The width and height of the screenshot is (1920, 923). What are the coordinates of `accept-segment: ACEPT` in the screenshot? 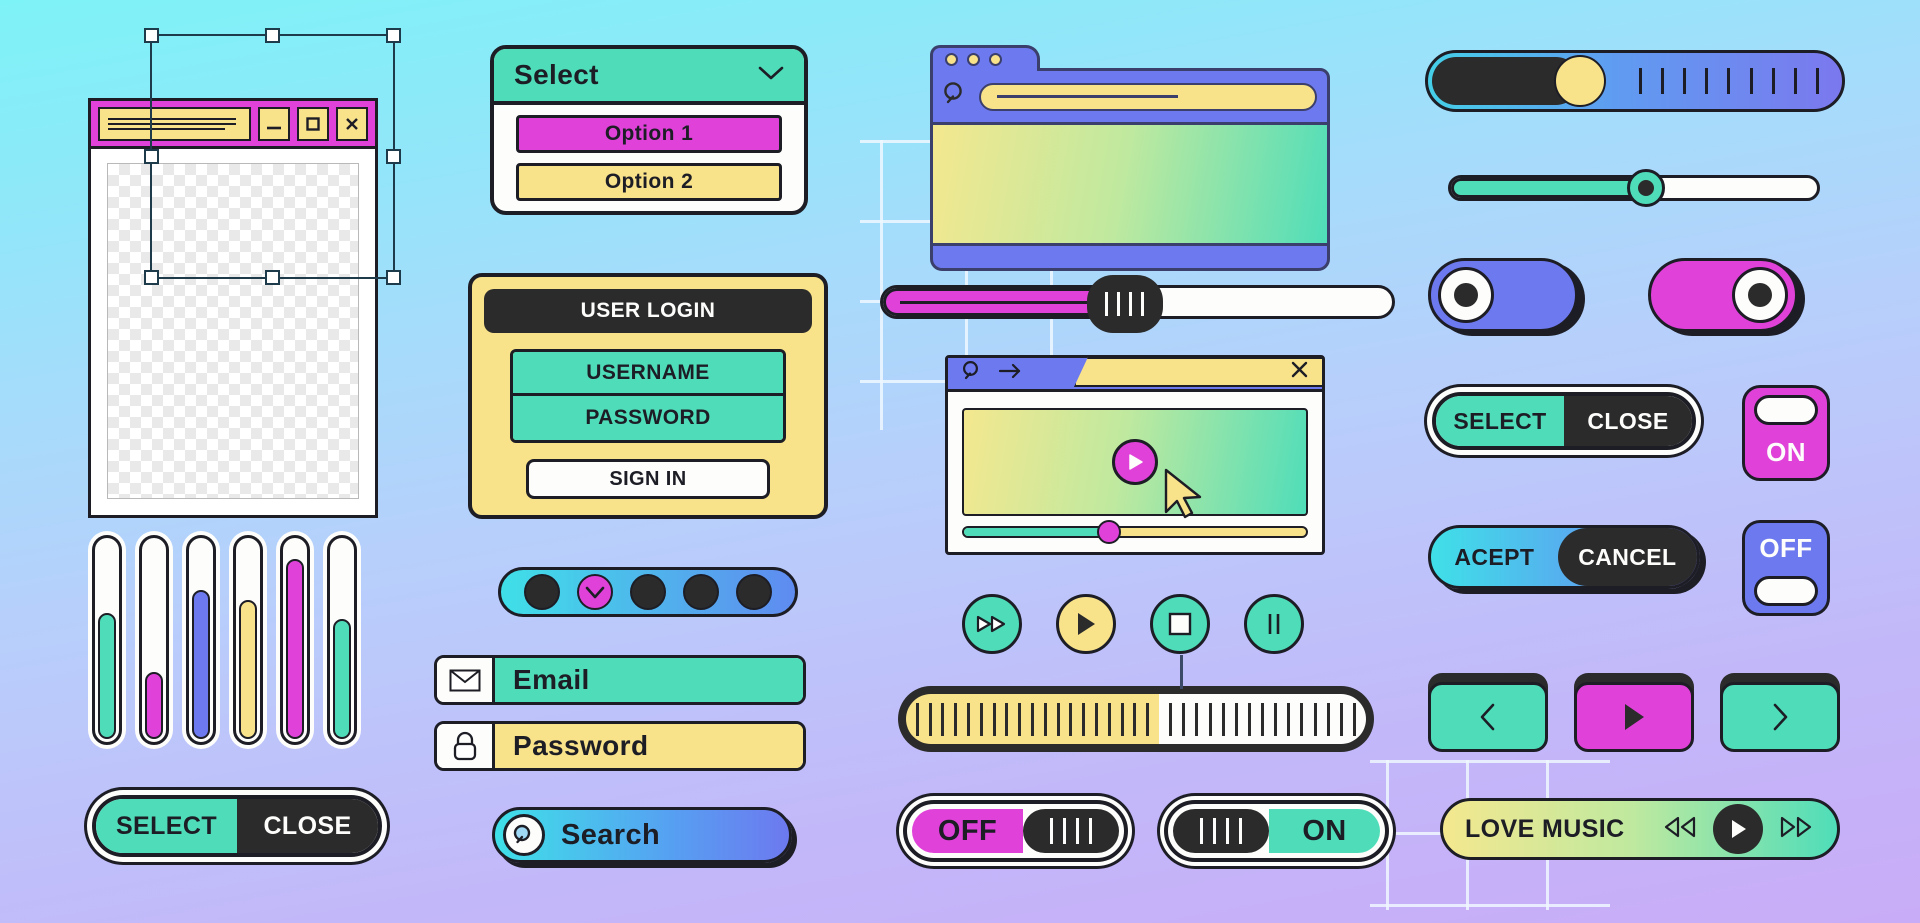 It's located at (1494, 557).